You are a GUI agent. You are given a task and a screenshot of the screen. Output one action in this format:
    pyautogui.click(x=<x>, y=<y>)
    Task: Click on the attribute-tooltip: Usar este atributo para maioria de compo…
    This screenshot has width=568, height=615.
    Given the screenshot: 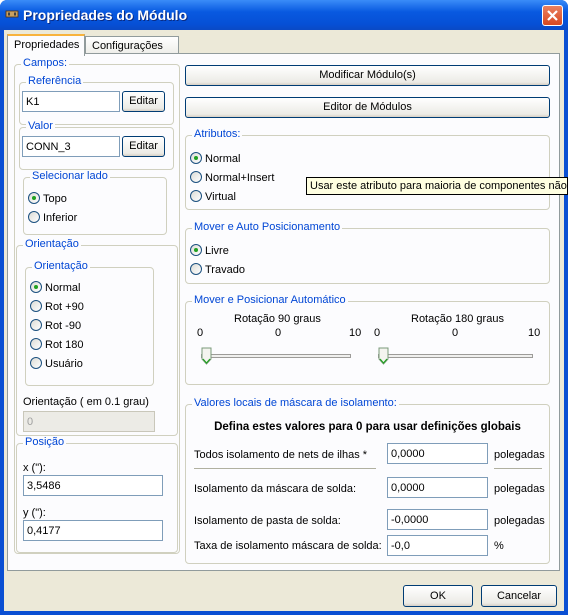 What is the action you would take?
    pyautogui.click(x=437, y=186)
    